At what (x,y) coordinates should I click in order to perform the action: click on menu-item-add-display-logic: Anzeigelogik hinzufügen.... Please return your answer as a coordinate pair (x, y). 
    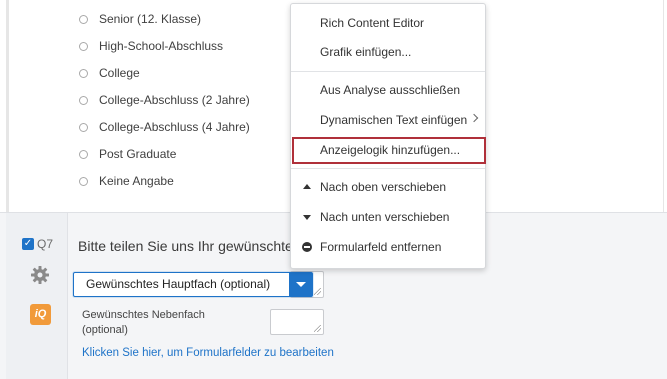
    Looking at the image, I should click on (388, 150).